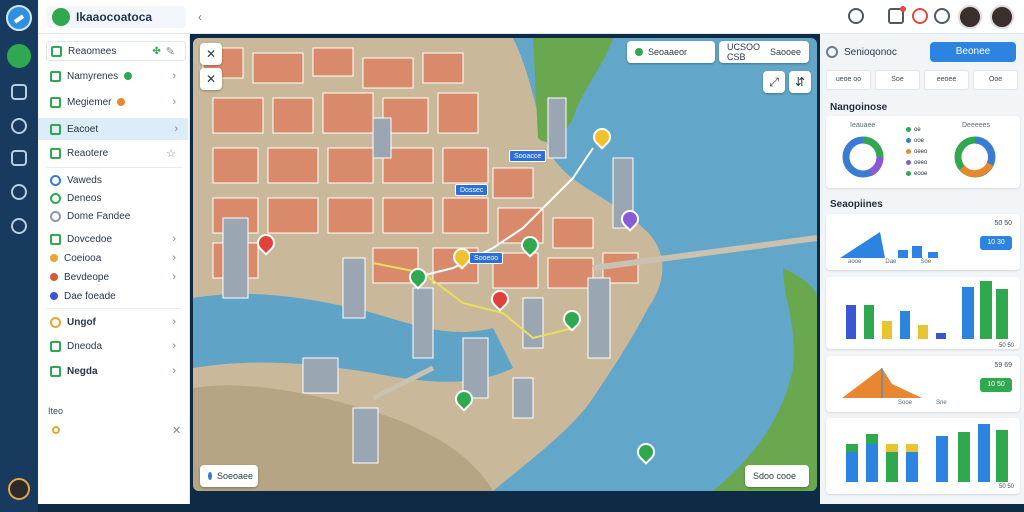 This screenshot has height=512, width=1024. Describe the element at coordinates (19, 158) in the screenshot. I see `image-icon` at that location.